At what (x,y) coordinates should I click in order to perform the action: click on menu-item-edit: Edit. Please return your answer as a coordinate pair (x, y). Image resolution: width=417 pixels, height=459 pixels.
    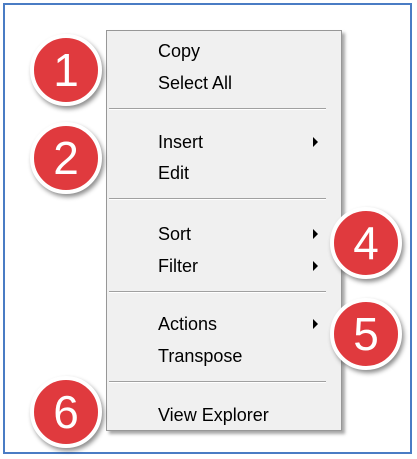
    Looking at the image, I should click on (224, 173).